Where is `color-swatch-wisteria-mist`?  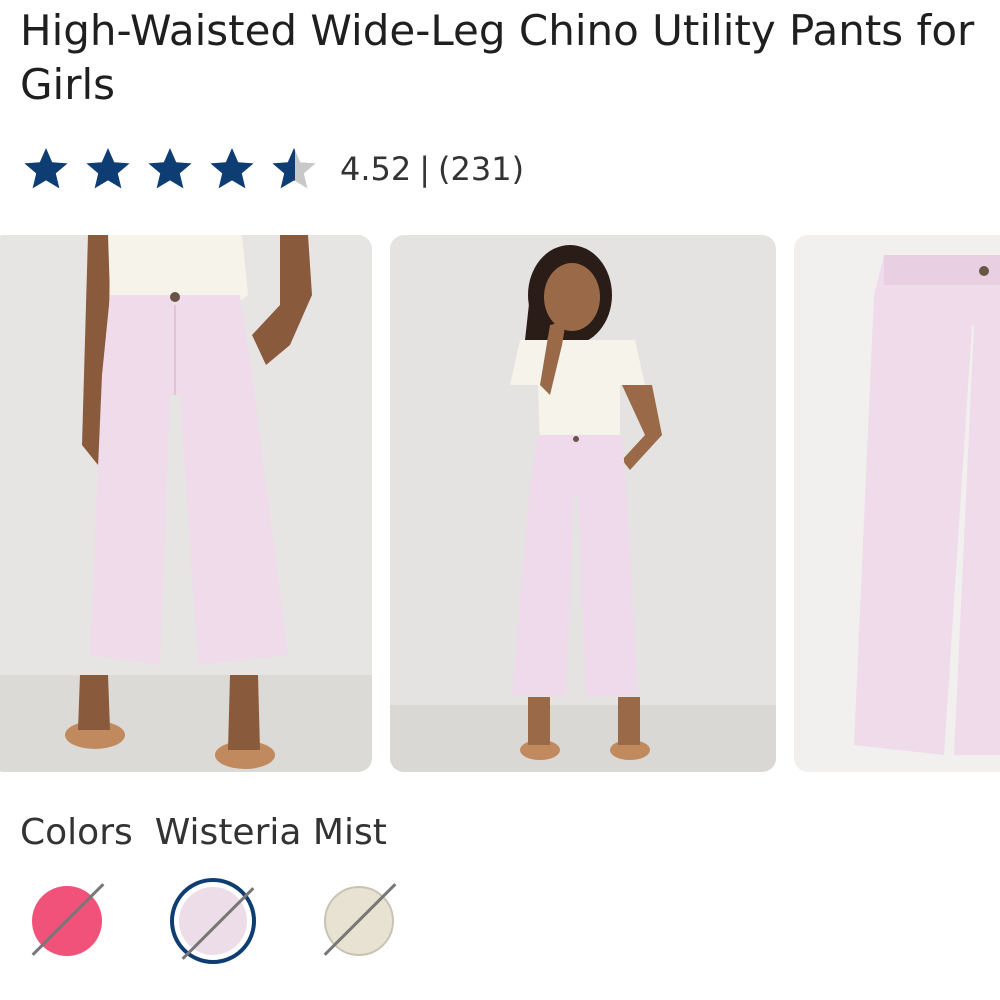 color-swatch-wisteria-mist is located at coordinates (213, 921).